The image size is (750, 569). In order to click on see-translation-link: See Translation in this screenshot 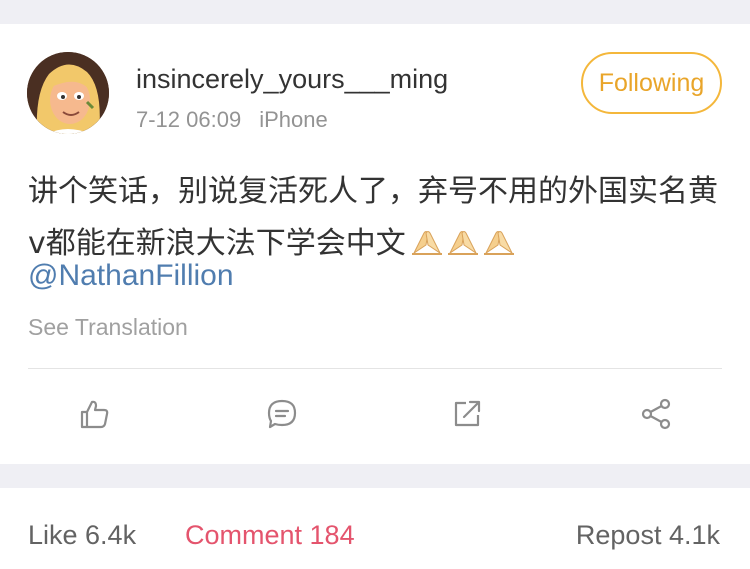, I will do `click(108, 327)`.